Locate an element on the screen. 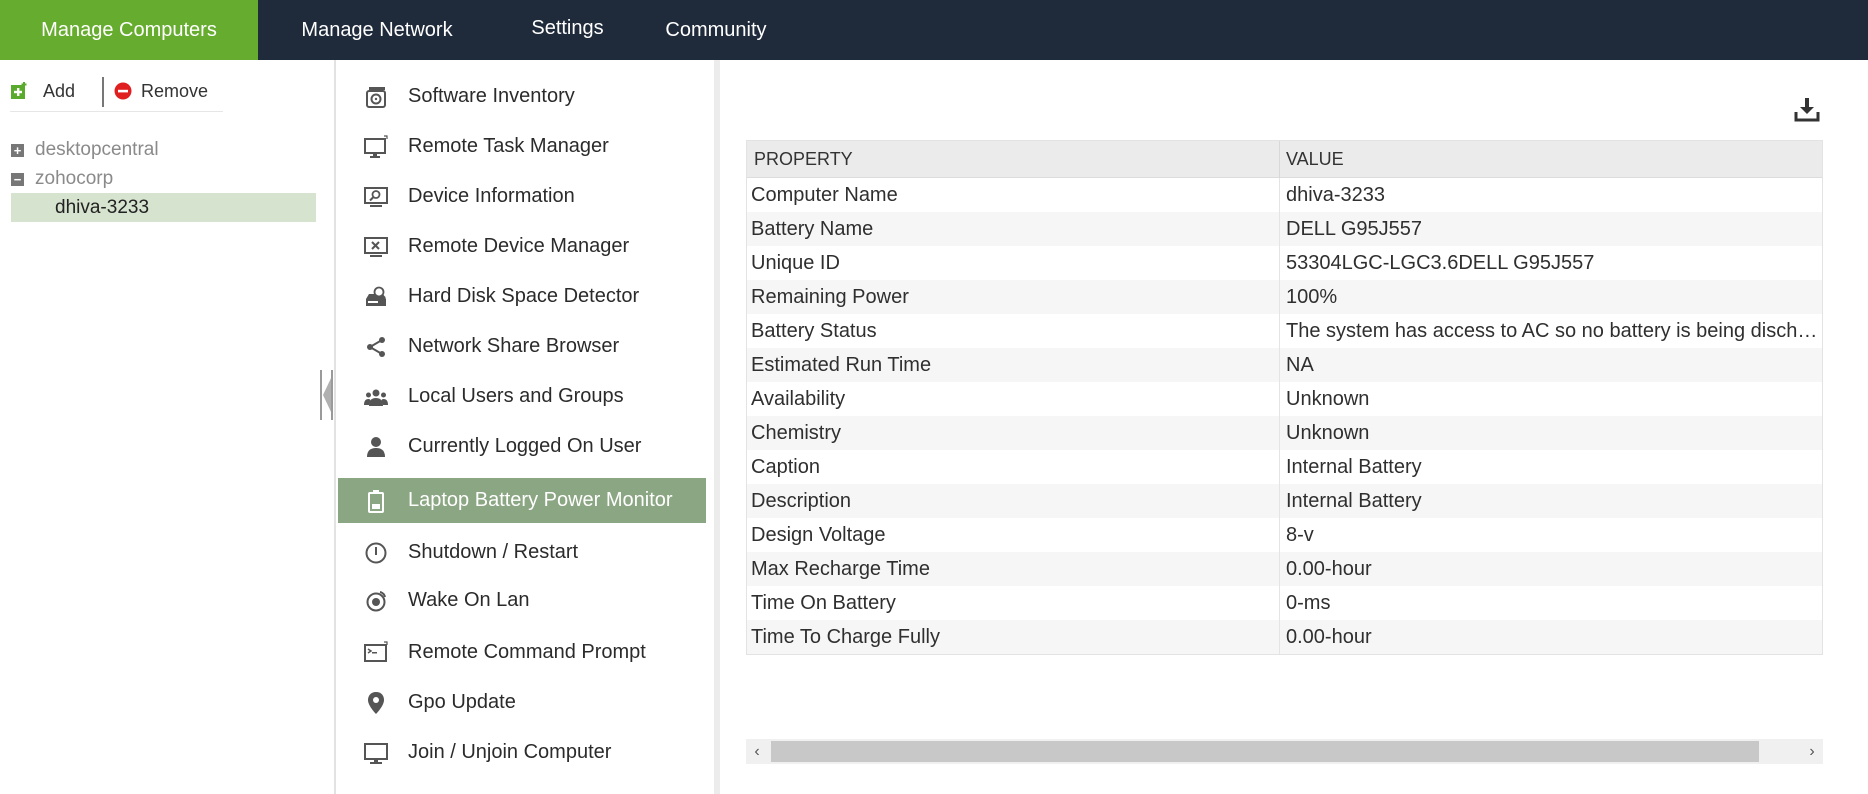 Image resolution: width=1868 pixels, height=794 pixels. power-icon is located at coordinates (376, 553).